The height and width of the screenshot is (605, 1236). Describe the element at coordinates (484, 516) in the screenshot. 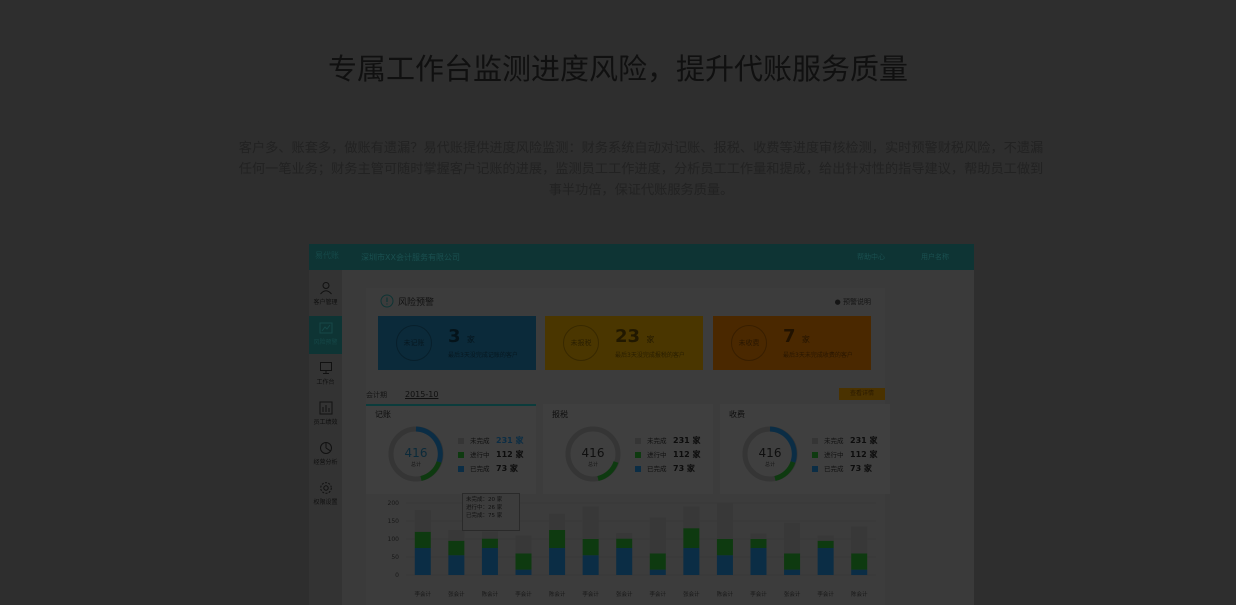

I see `tooltip-line: 已完成：75 家` at that location.